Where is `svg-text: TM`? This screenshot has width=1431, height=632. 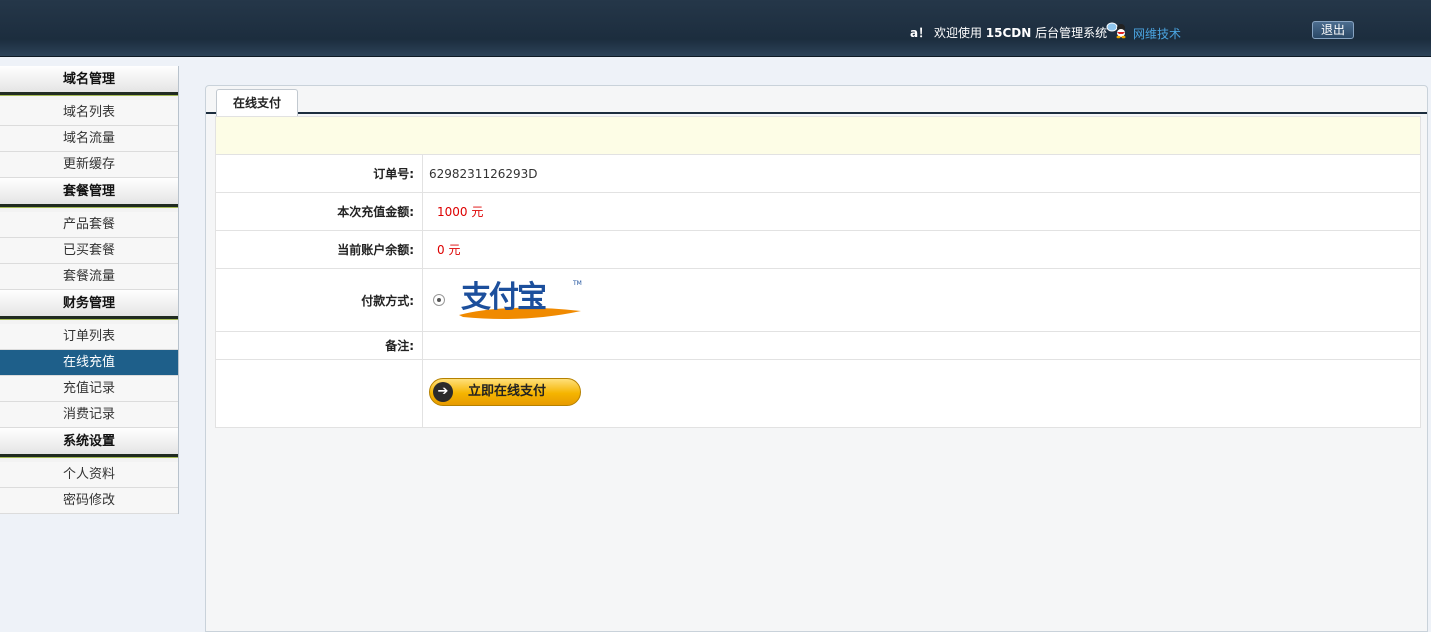 svg-text: TM is located at coordinates (577, 283).